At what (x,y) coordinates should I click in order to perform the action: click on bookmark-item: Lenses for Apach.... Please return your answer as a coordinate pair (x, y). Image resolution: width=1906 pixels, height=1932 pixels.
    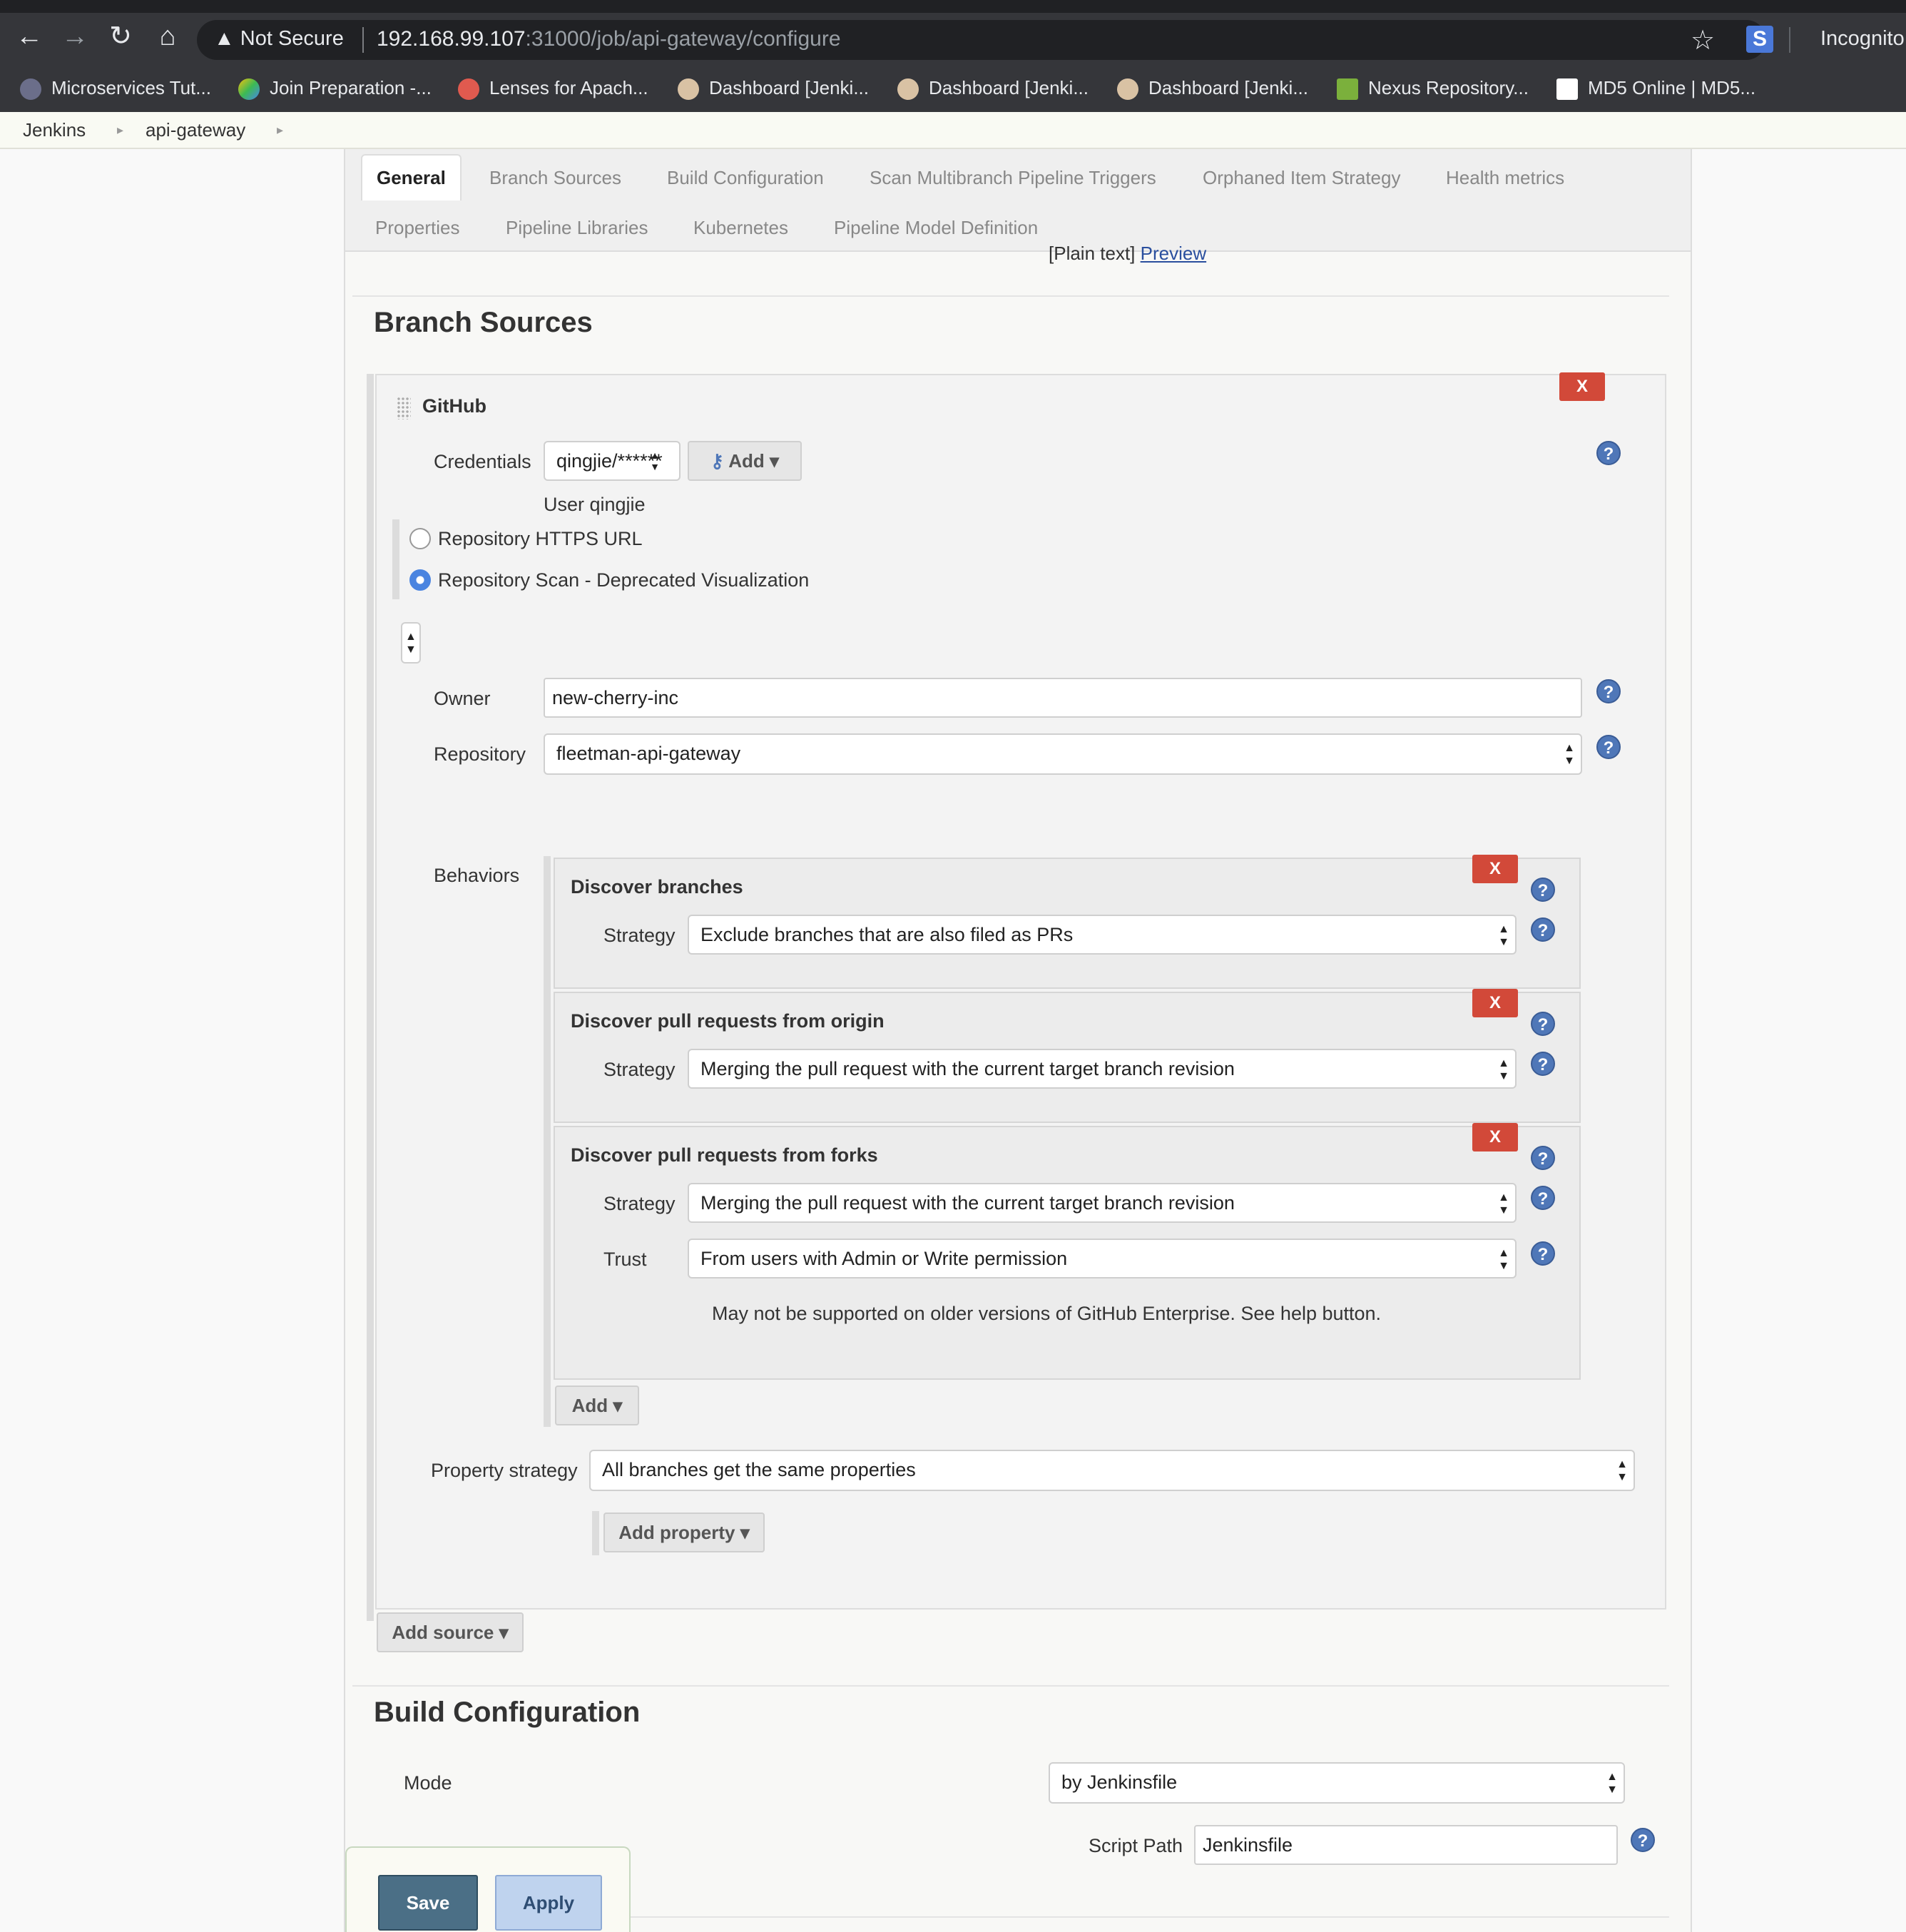
    Looking at the image, I should click on (553, 87).